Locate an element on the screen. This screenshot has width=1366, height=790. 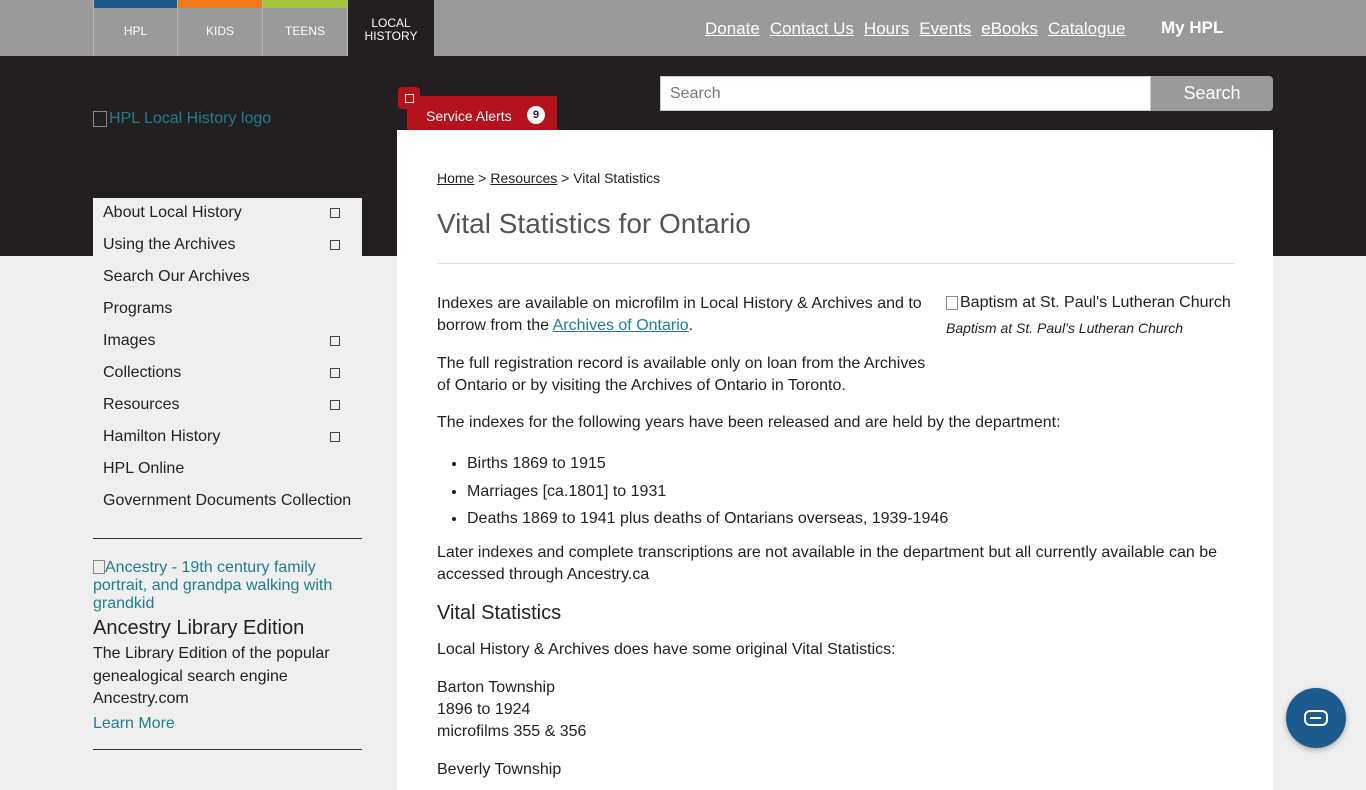
sidebar-item-hpl-online: HPL Online is located at coordinates (227, 470).